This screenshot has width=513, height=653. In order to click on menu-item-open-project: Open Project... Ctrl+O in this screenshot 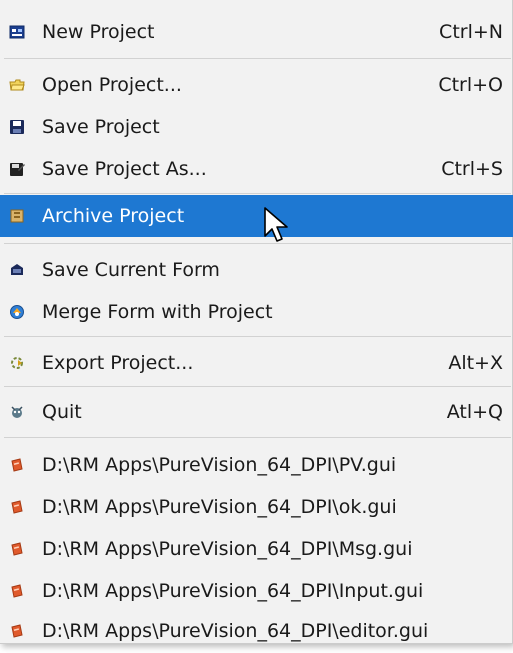, I will do `click(256, 85)`.